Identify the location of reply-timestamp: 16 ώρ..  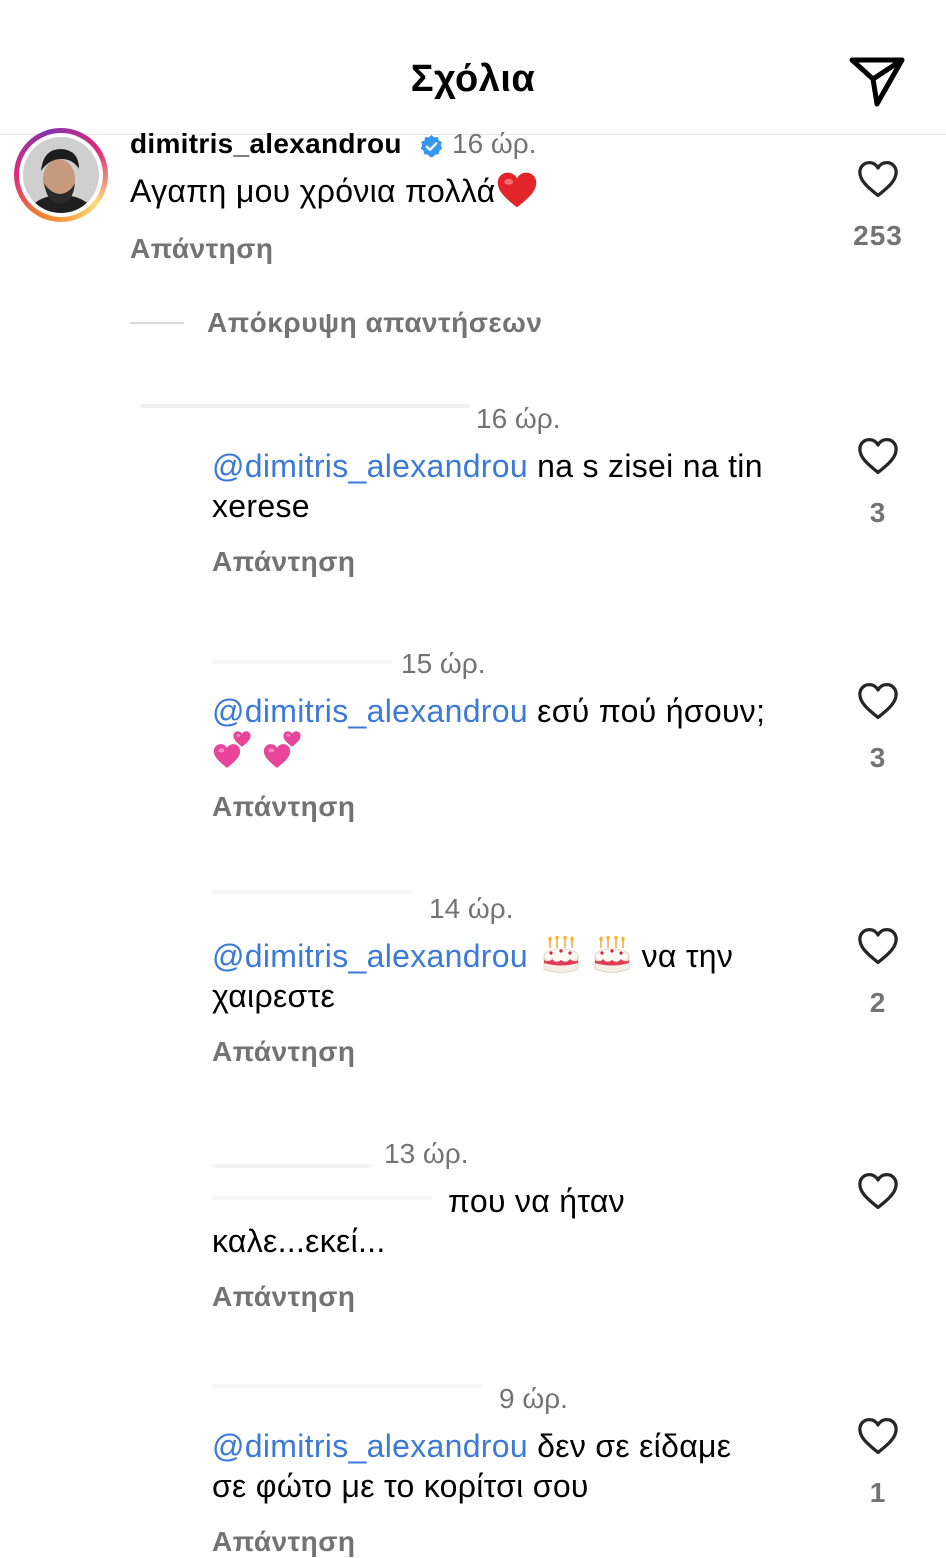
(518, 418).